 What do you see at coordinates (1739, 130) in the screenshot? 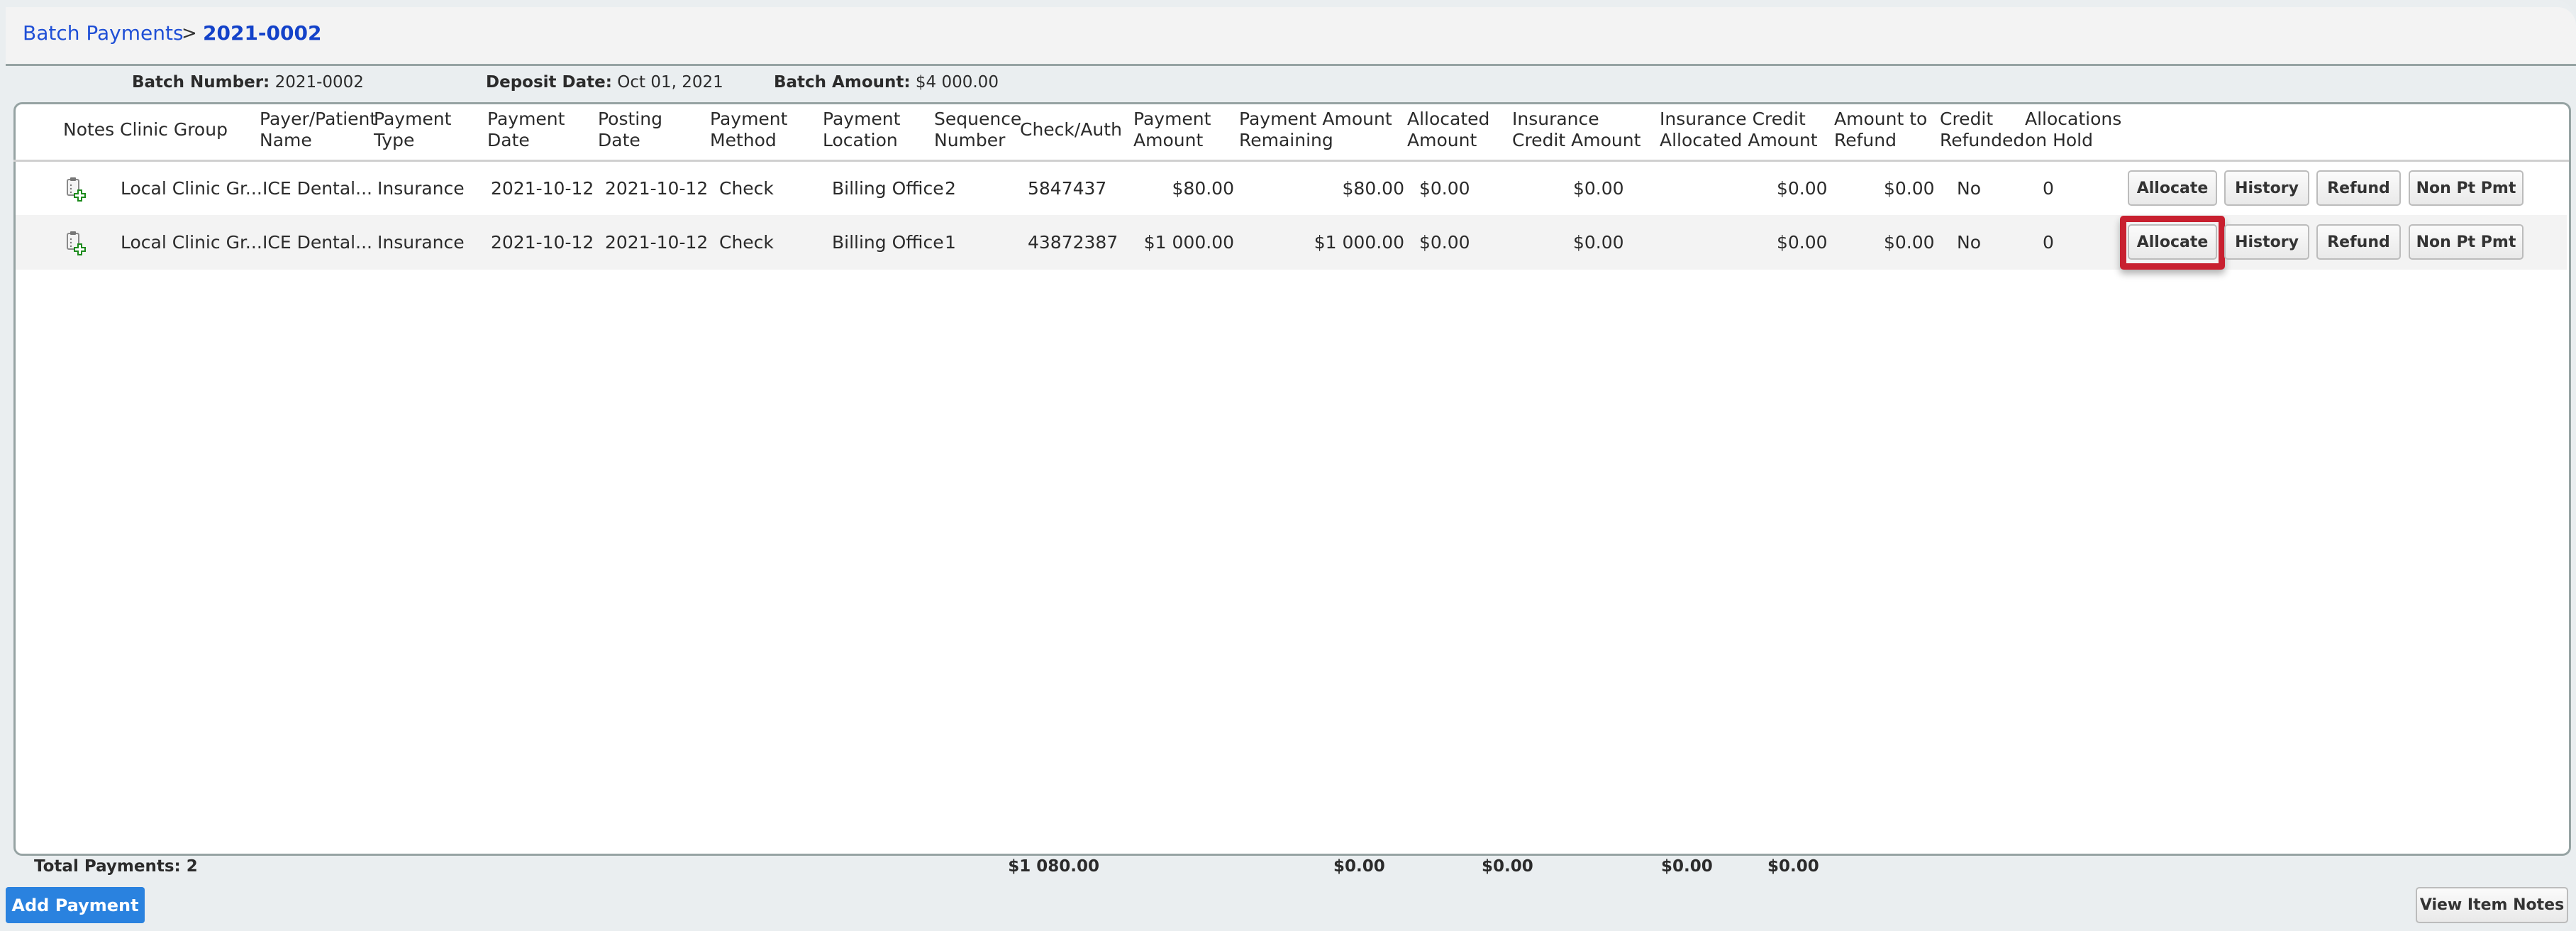
I see `col-insurance-credit-allocated-amount: Insurance Credit Allocated Amount` at bounding box center [1739, 130].